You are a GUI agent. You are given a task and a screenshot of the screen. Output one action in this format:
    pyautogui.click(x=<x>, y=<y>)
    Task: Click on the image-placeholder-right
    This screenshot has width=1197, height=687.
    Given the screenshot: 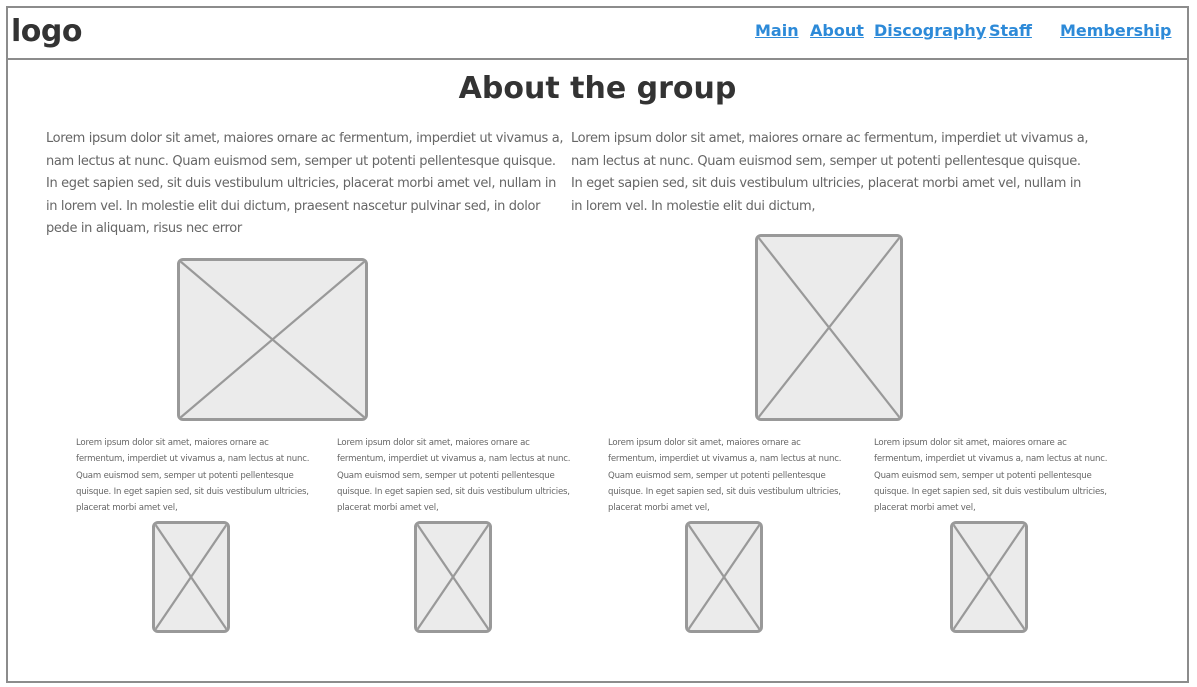 What is the action you would take?
    pyautogui.click(x=829, y=327)
    